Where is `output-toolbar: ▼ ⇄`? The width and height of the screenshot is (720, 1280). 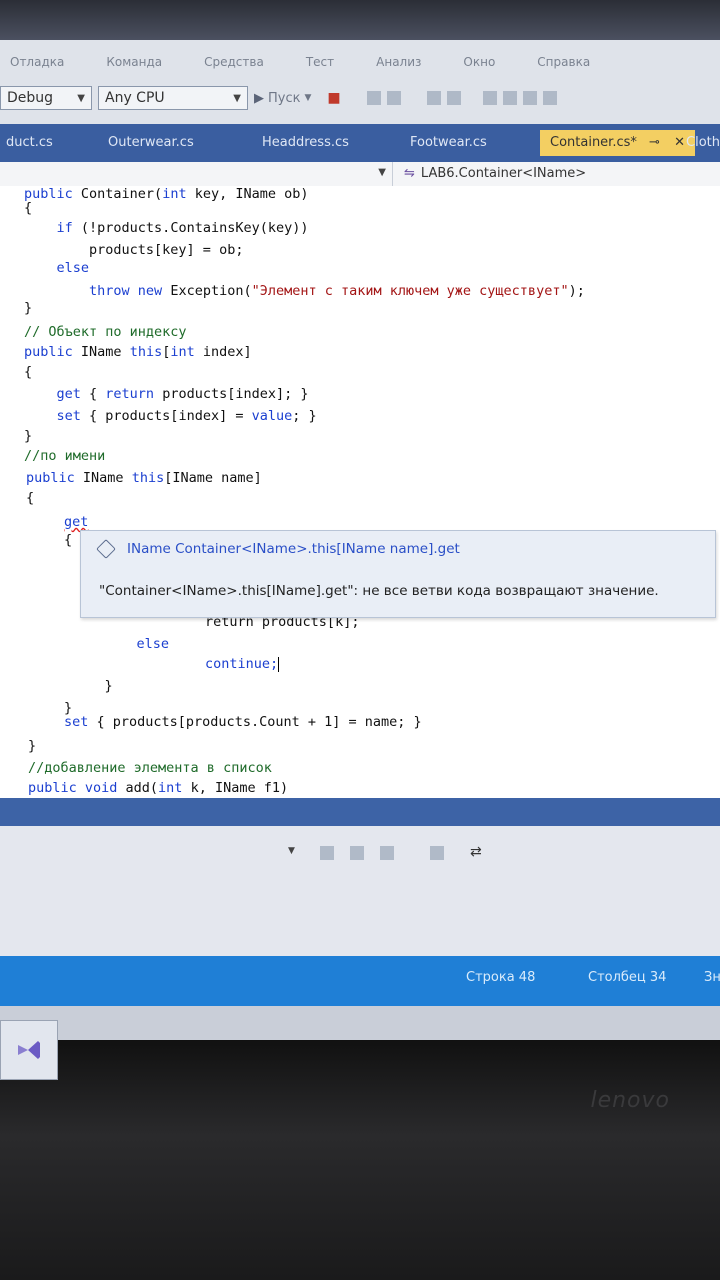 output-toolbar: ▼ ⇄ is located at coordinates (360, 853).